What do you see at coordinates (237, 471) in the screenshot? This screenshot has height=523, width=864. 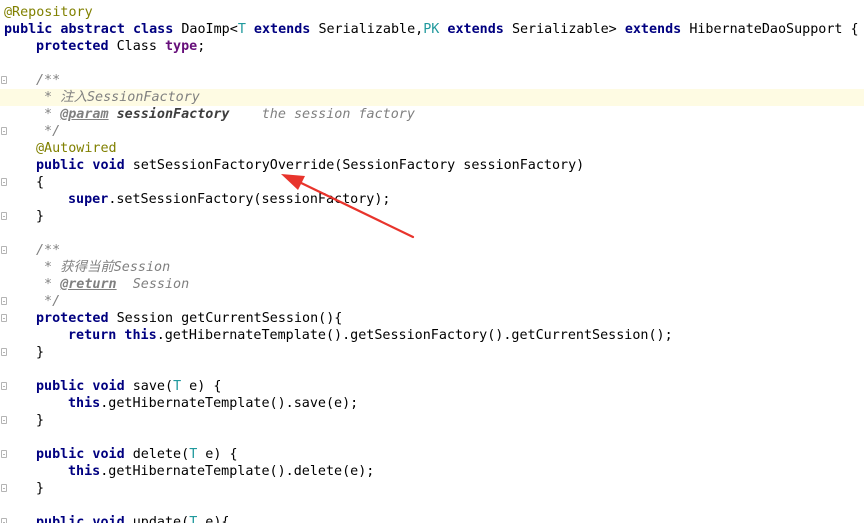 I see `statement: .getHibernateTemplate().delete(e);` at bounding box center [237, 471].